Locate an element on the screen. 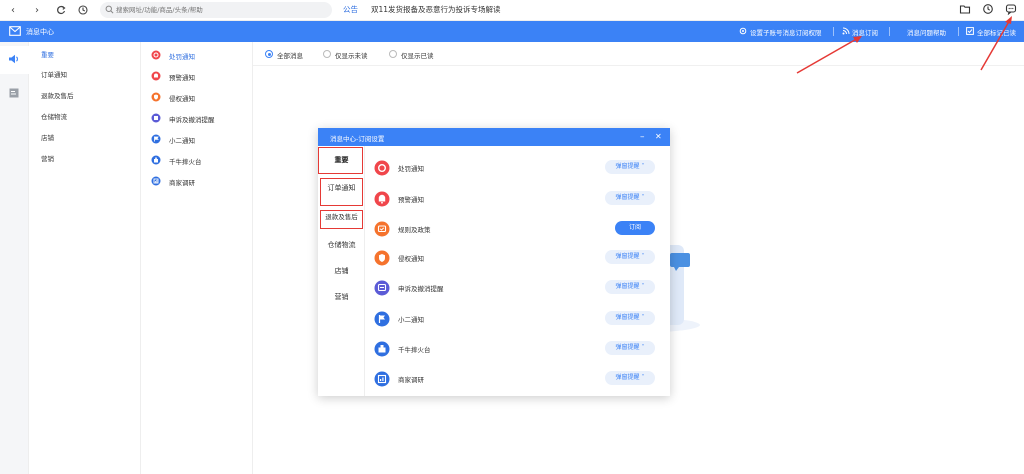 The image size is (1024, 474). category-store: 店铺 is located at coordinates (85, 138).